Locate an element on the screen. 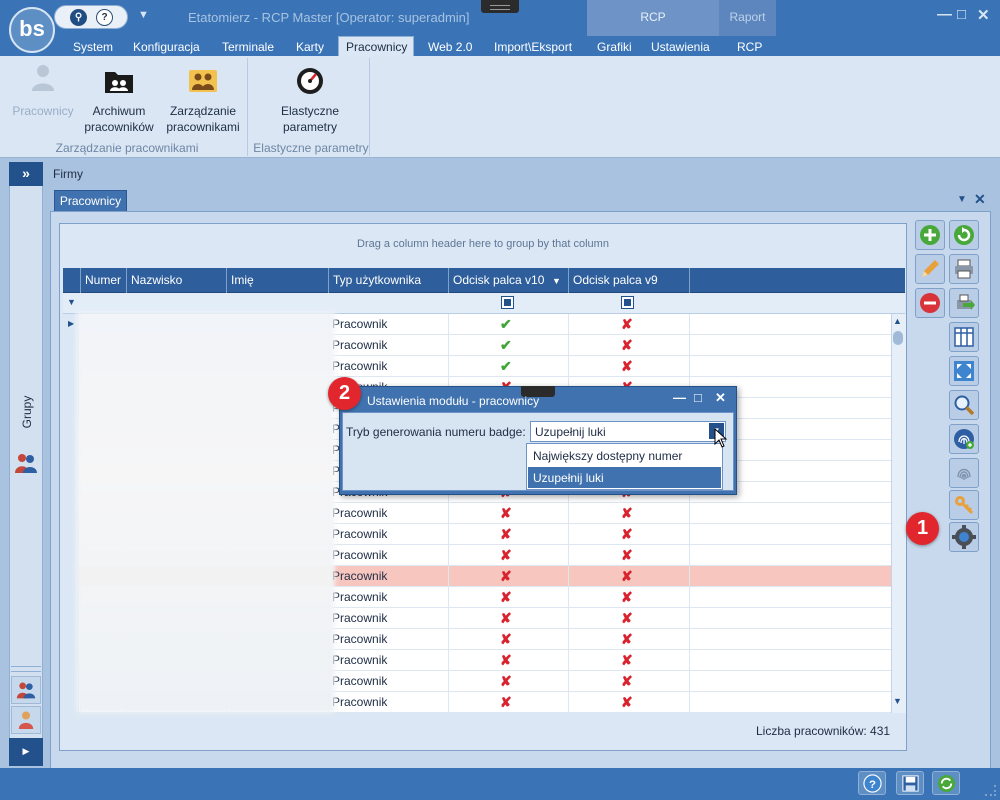 The width and height of the screenshot is (1000, 800). menu-terminale: Terminale is located at coordinates (248, 47).